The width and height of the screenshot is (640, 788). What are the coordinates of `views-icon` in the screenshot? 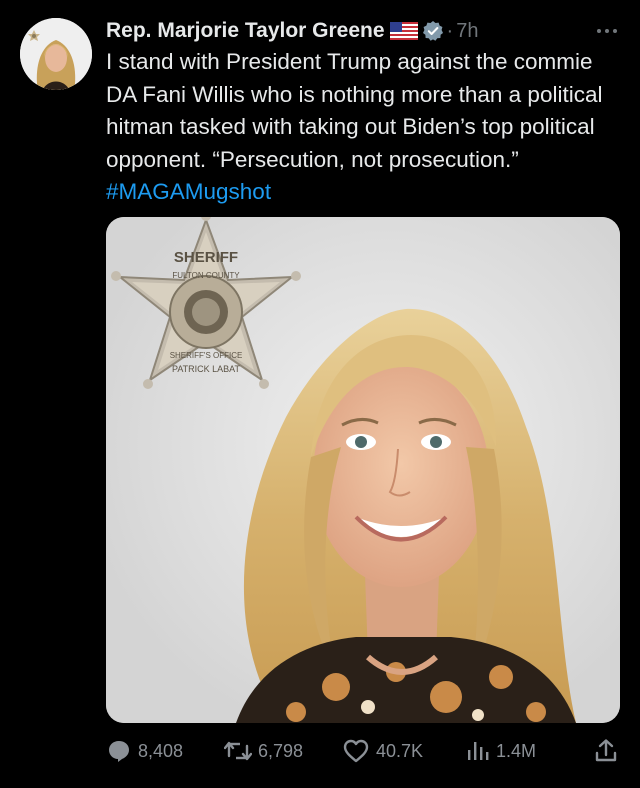 It's located at (478, 751).